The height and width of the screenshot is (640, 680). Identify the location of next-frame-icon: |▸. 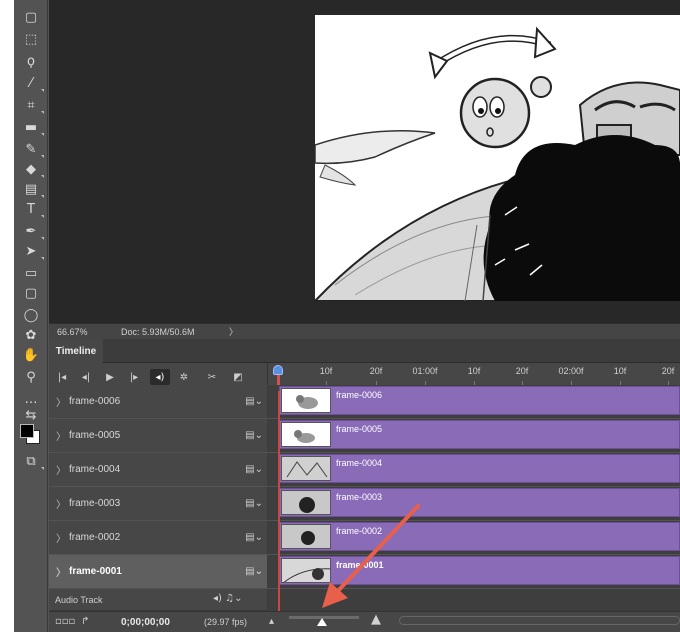
(134, 377).